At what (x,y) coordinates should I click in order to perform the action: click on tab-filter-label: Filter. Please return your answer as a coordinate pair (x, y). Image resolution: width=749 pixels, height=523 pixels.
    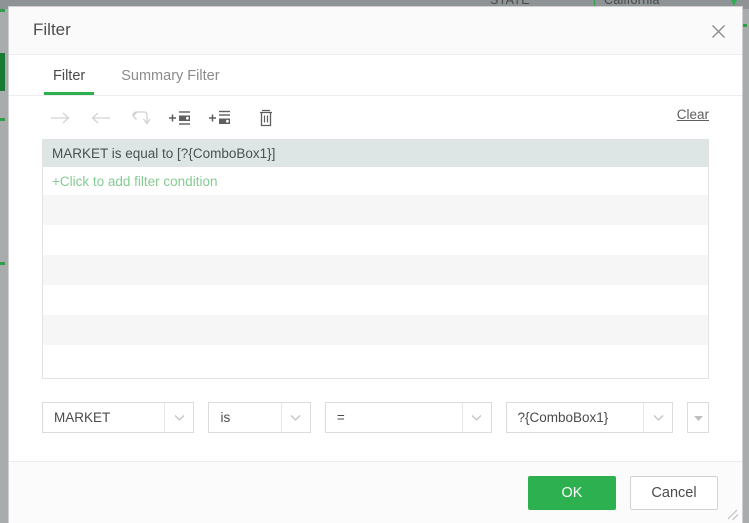
    Looking at the image, I should click on (69, 76).